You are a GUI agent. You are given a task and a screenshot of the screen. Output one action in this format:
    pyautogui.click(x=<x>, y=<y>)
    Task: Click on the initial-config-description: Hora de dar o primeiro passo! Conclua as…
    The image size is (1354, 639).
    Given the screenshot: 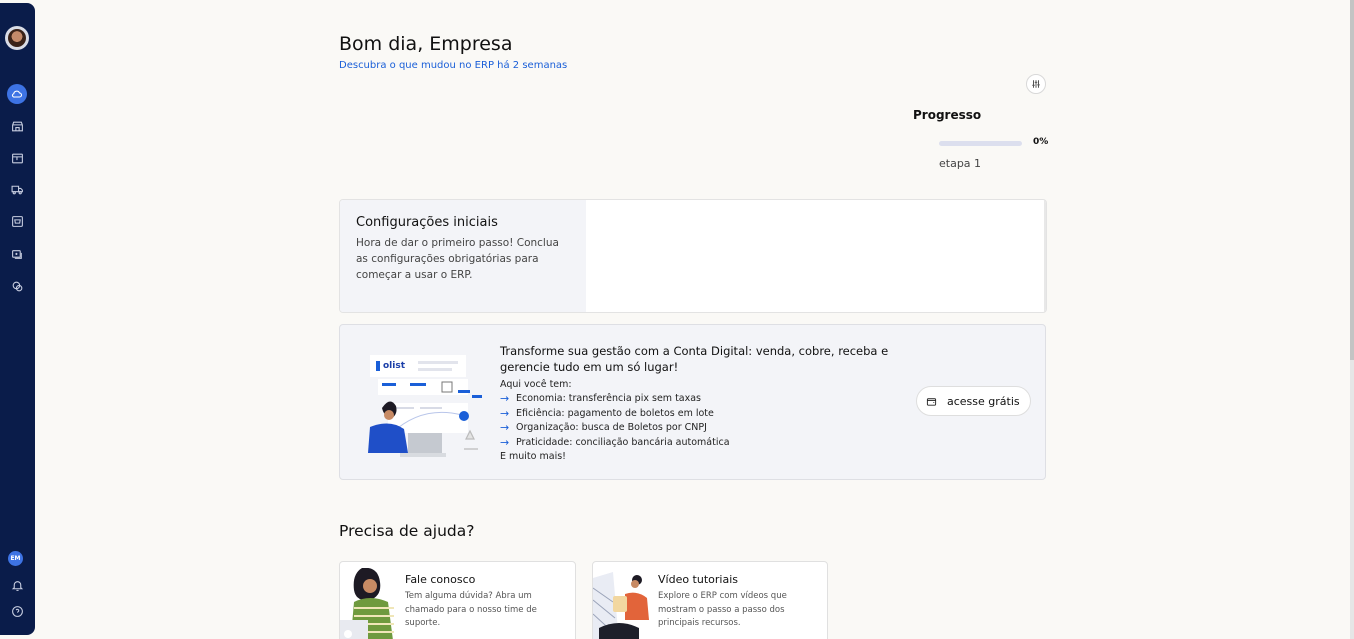 What is the action you would take?
    pyautogui.click(x=457, y=259)
    